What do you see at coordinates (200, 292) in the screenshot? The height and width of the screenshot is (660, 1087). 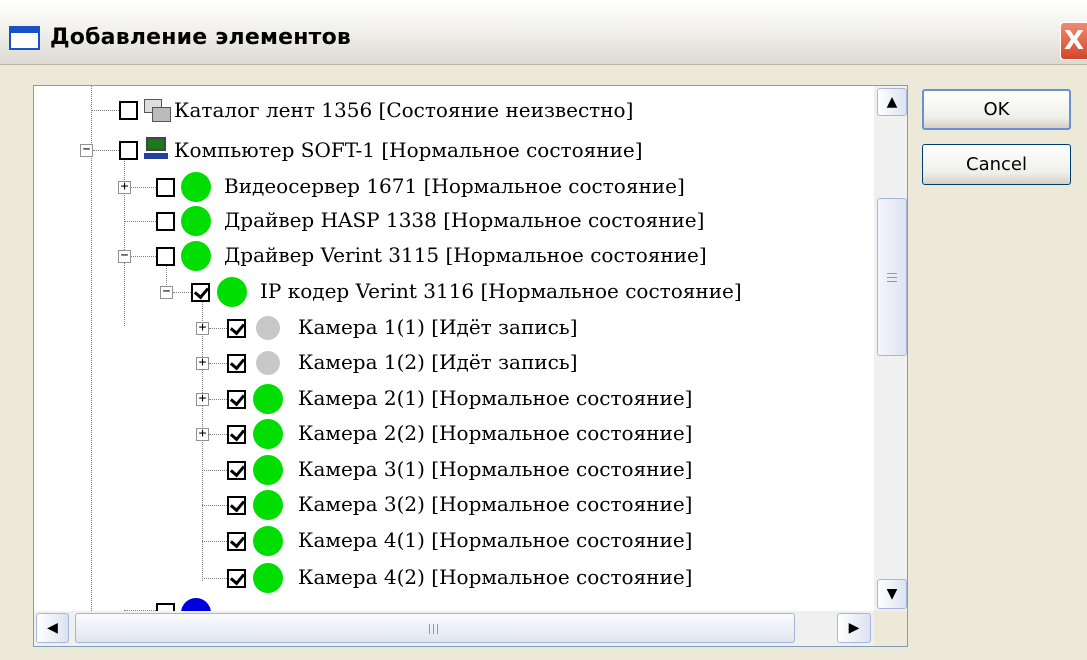 I see `checkbox-ip-encoder` at bounding box center [200, 292].